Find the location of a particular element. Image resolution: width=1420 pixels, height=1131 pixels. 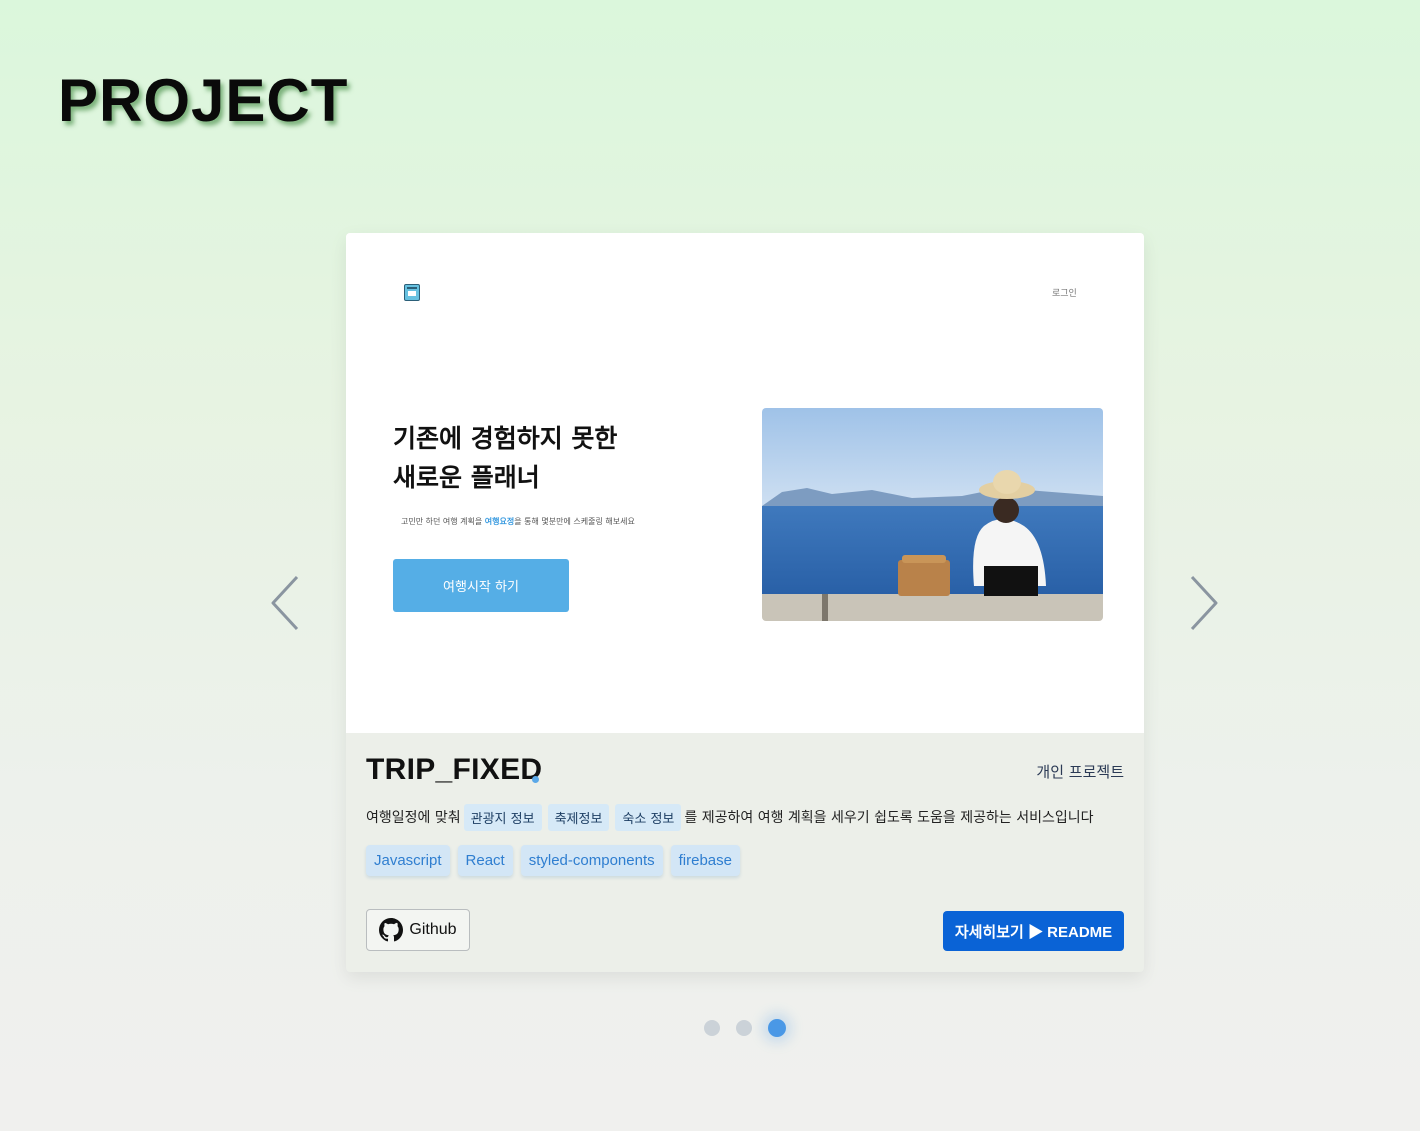

github-button: Github is located at coordinates (418, 930).